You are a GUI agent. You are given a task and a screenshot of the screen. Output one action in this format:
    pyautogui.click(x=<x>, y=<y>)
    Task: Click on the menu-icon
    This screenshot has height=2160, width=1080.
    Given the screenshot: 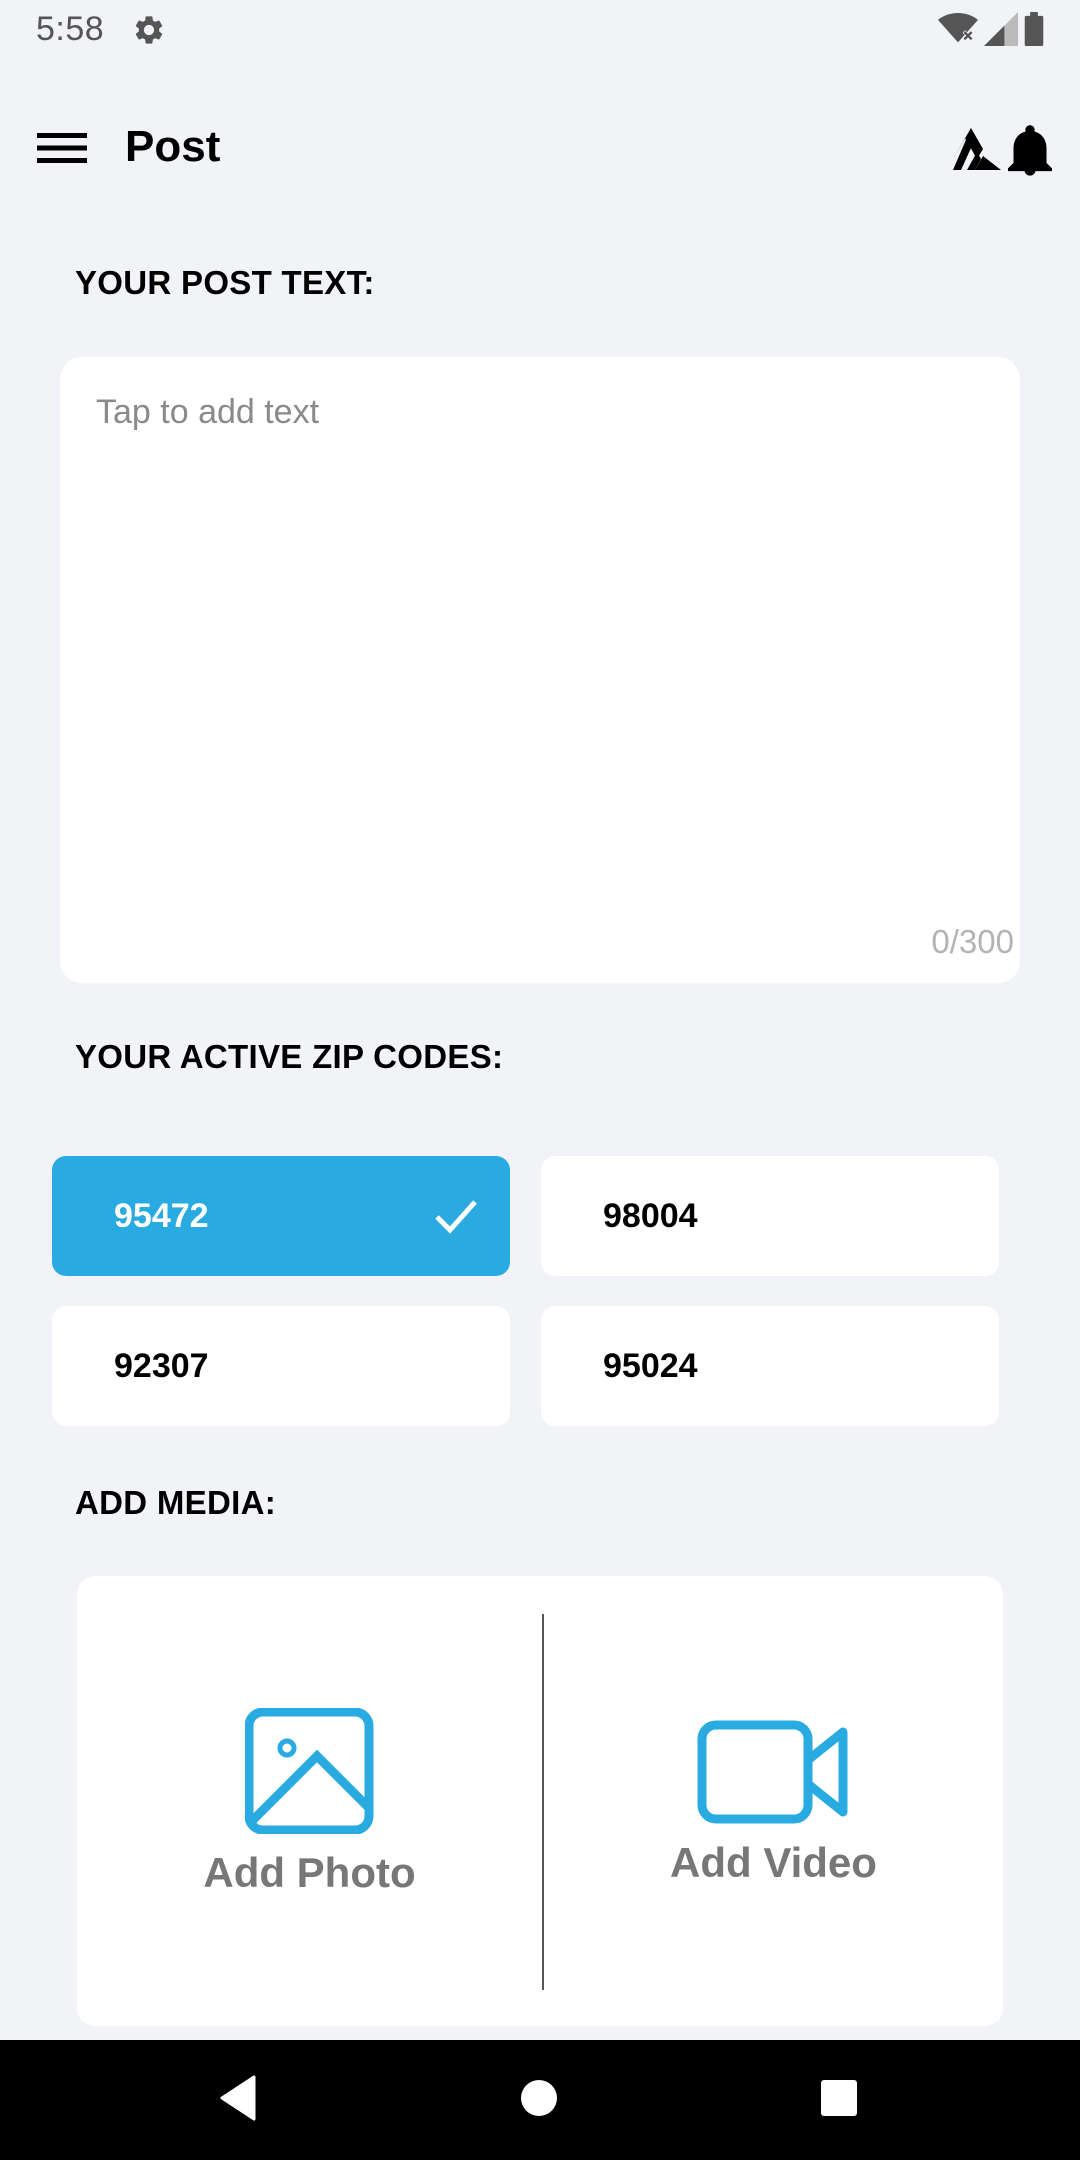 What is the action you would take?
    pyautogui.click(x=62, y=150)
    